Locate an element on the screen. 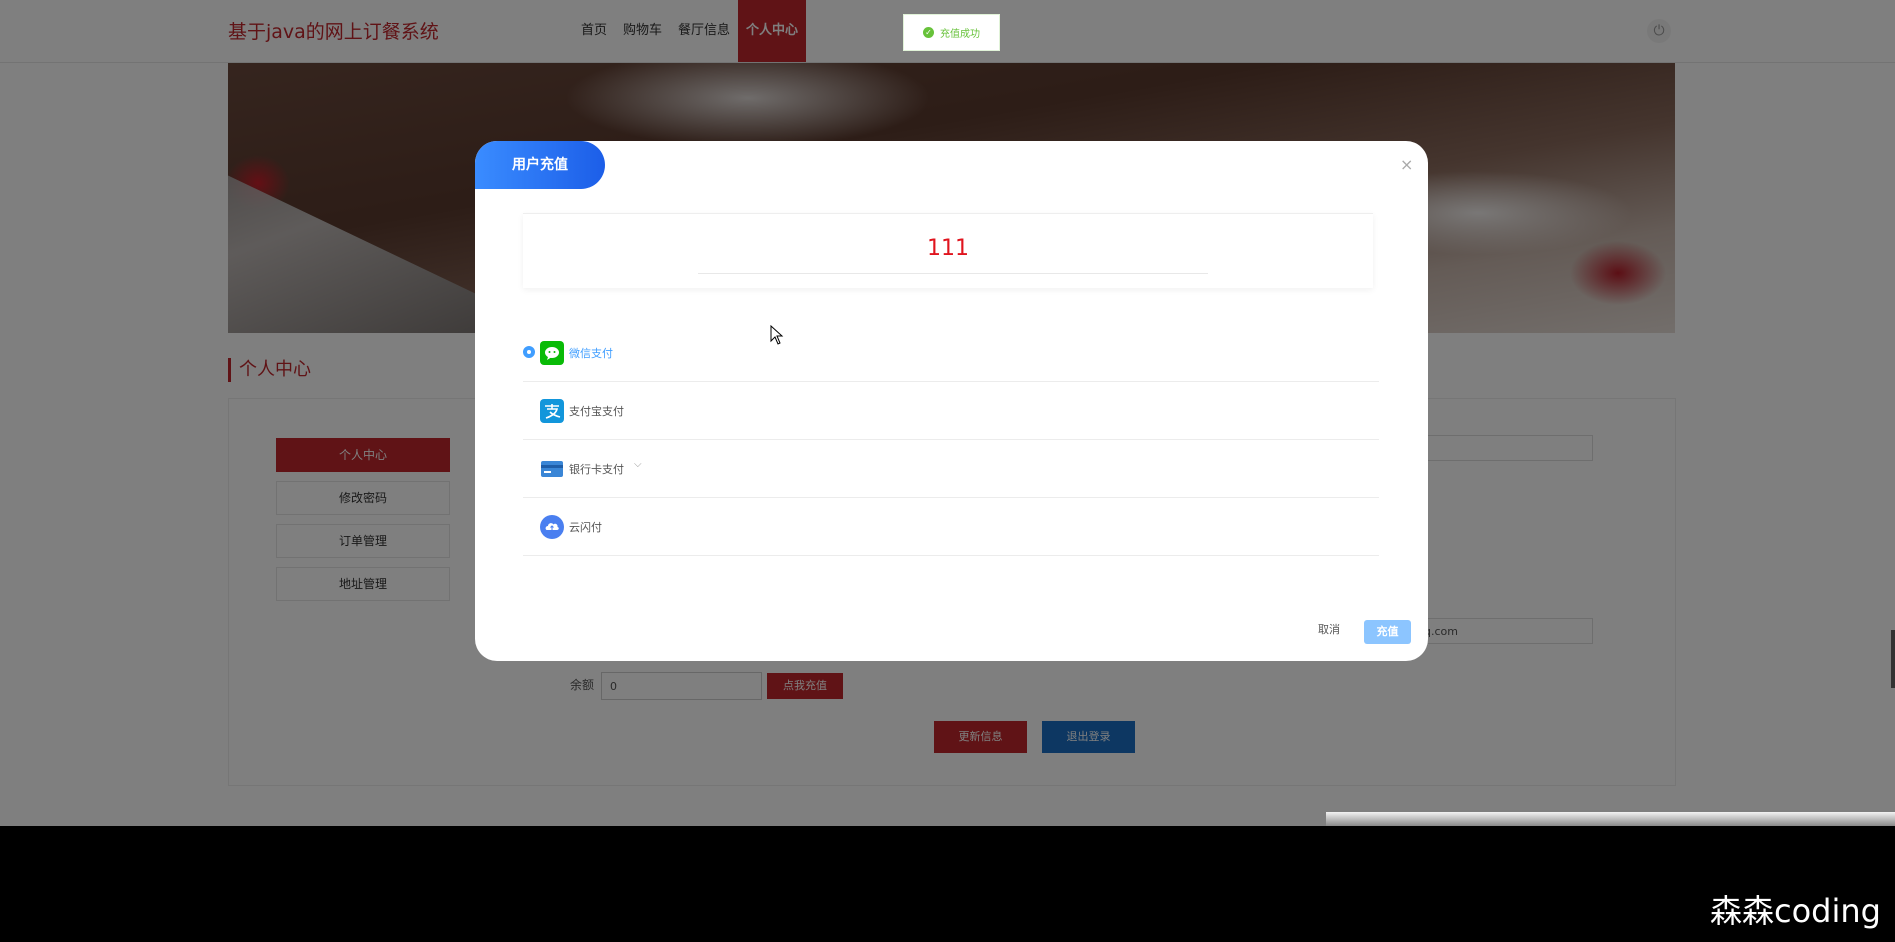 The image size is (1895, 942). bank-card-icon is located at coordinates (552, 469).